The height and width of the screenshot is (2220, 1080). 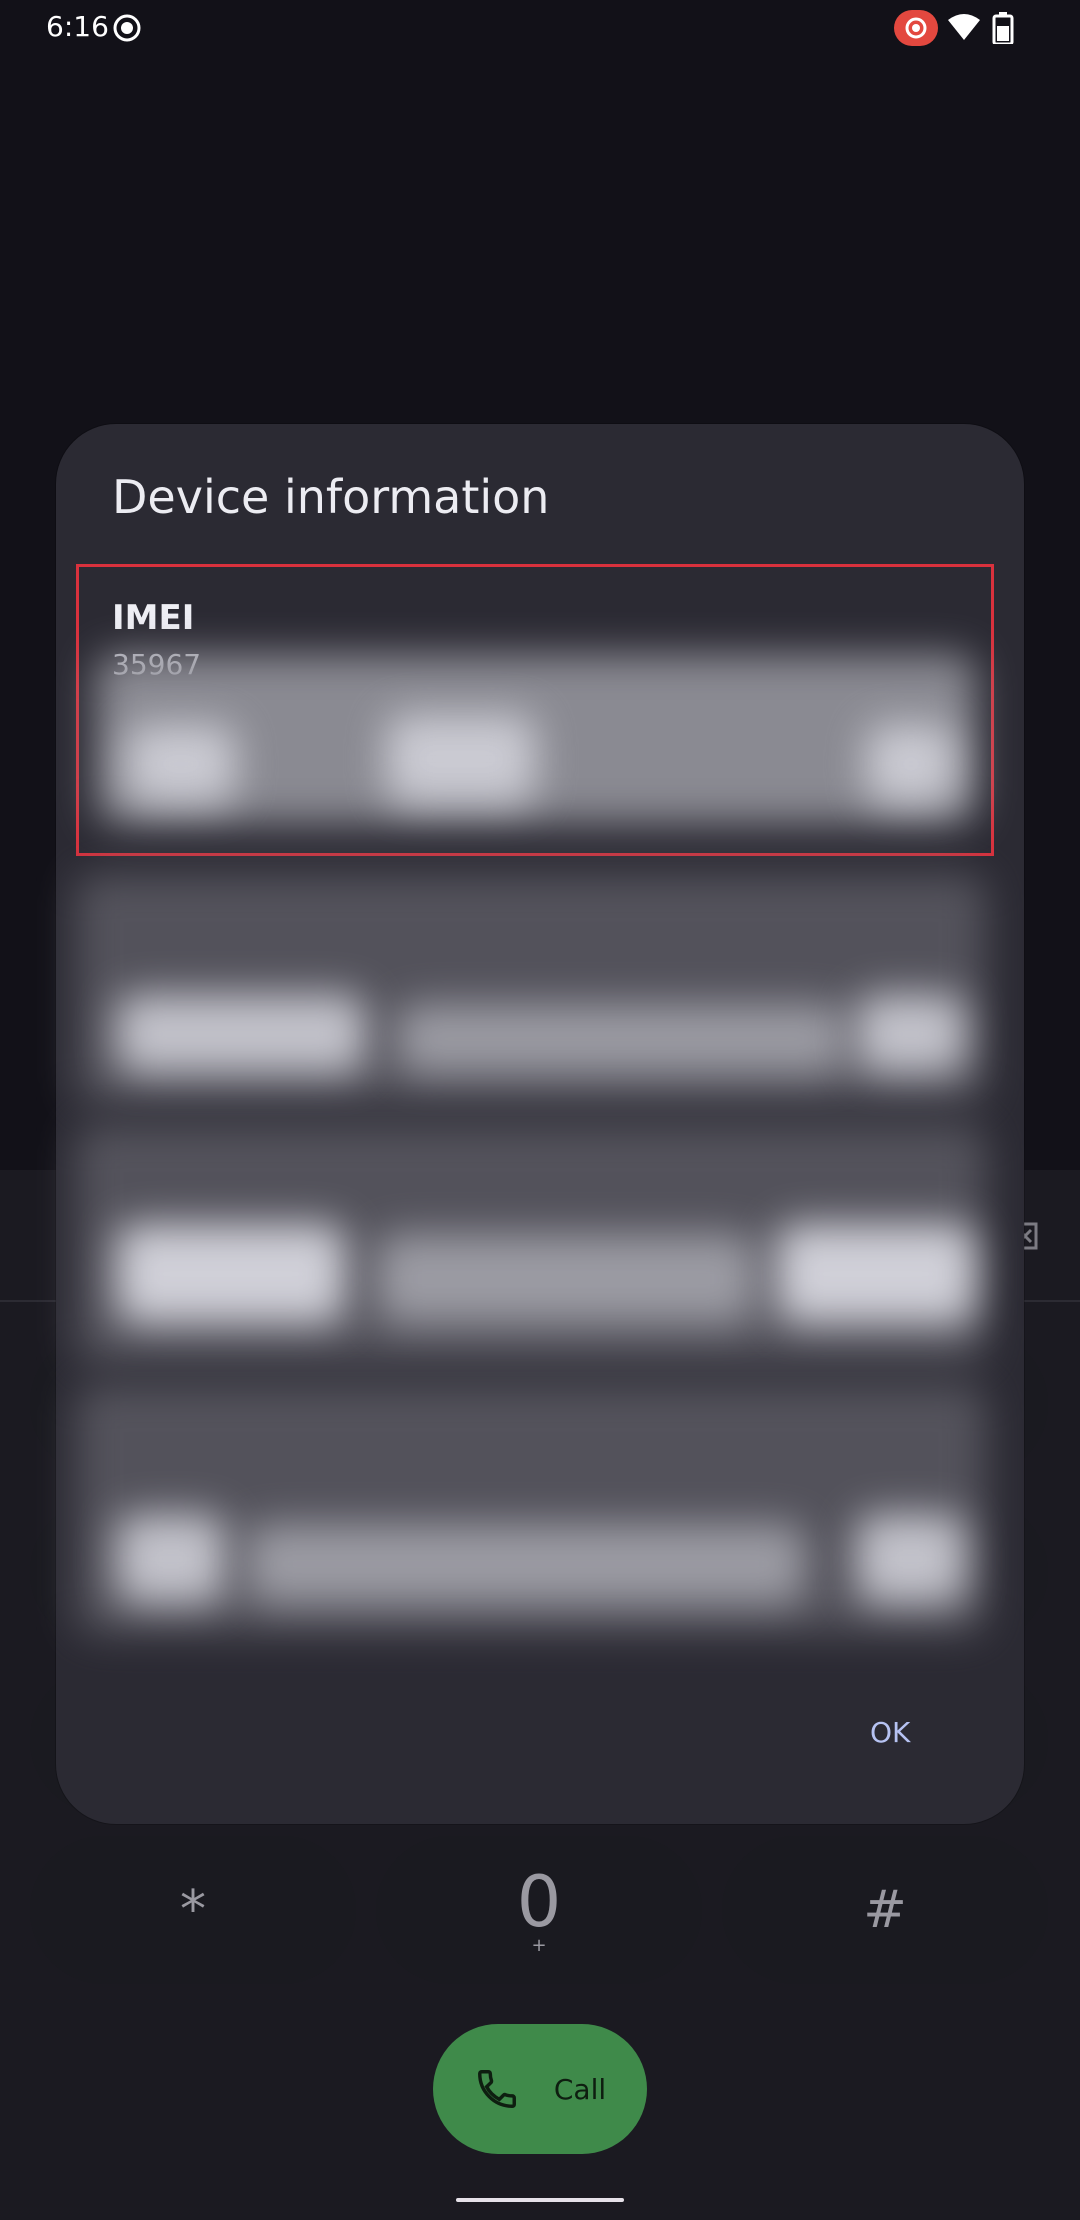 I want to click on home-indicator, so click(x=540, y=2200).